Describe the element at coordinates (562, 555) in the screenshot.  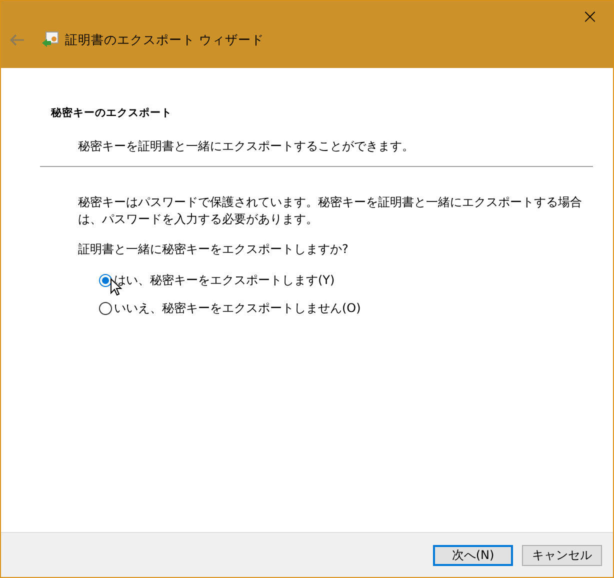
I see `dialog-button: キャンセル` at that location.